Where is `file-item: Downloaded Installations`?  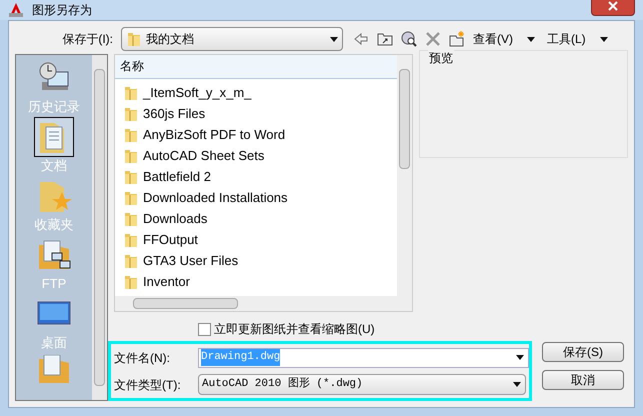
file-item: Downloaded Installations is located at coordinates (256, 197).